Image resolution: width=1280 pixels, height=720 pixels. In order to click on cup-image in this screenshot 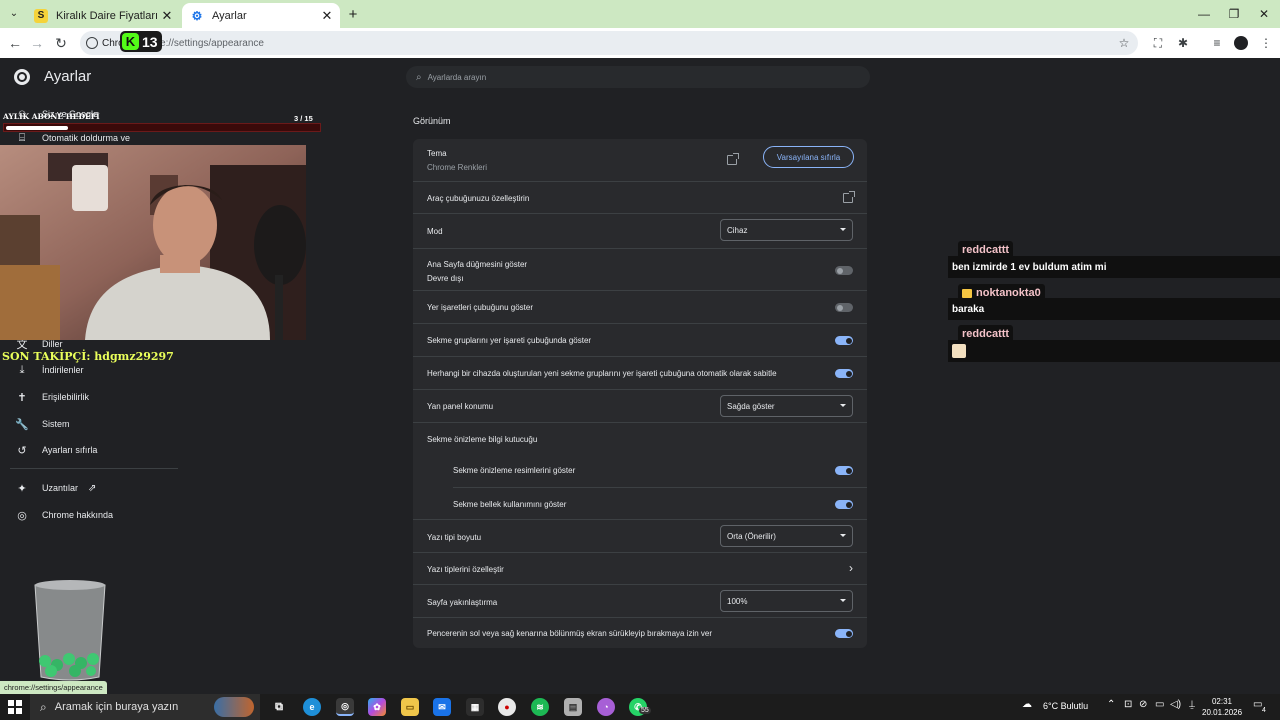, I will do `click(70, 630)`.